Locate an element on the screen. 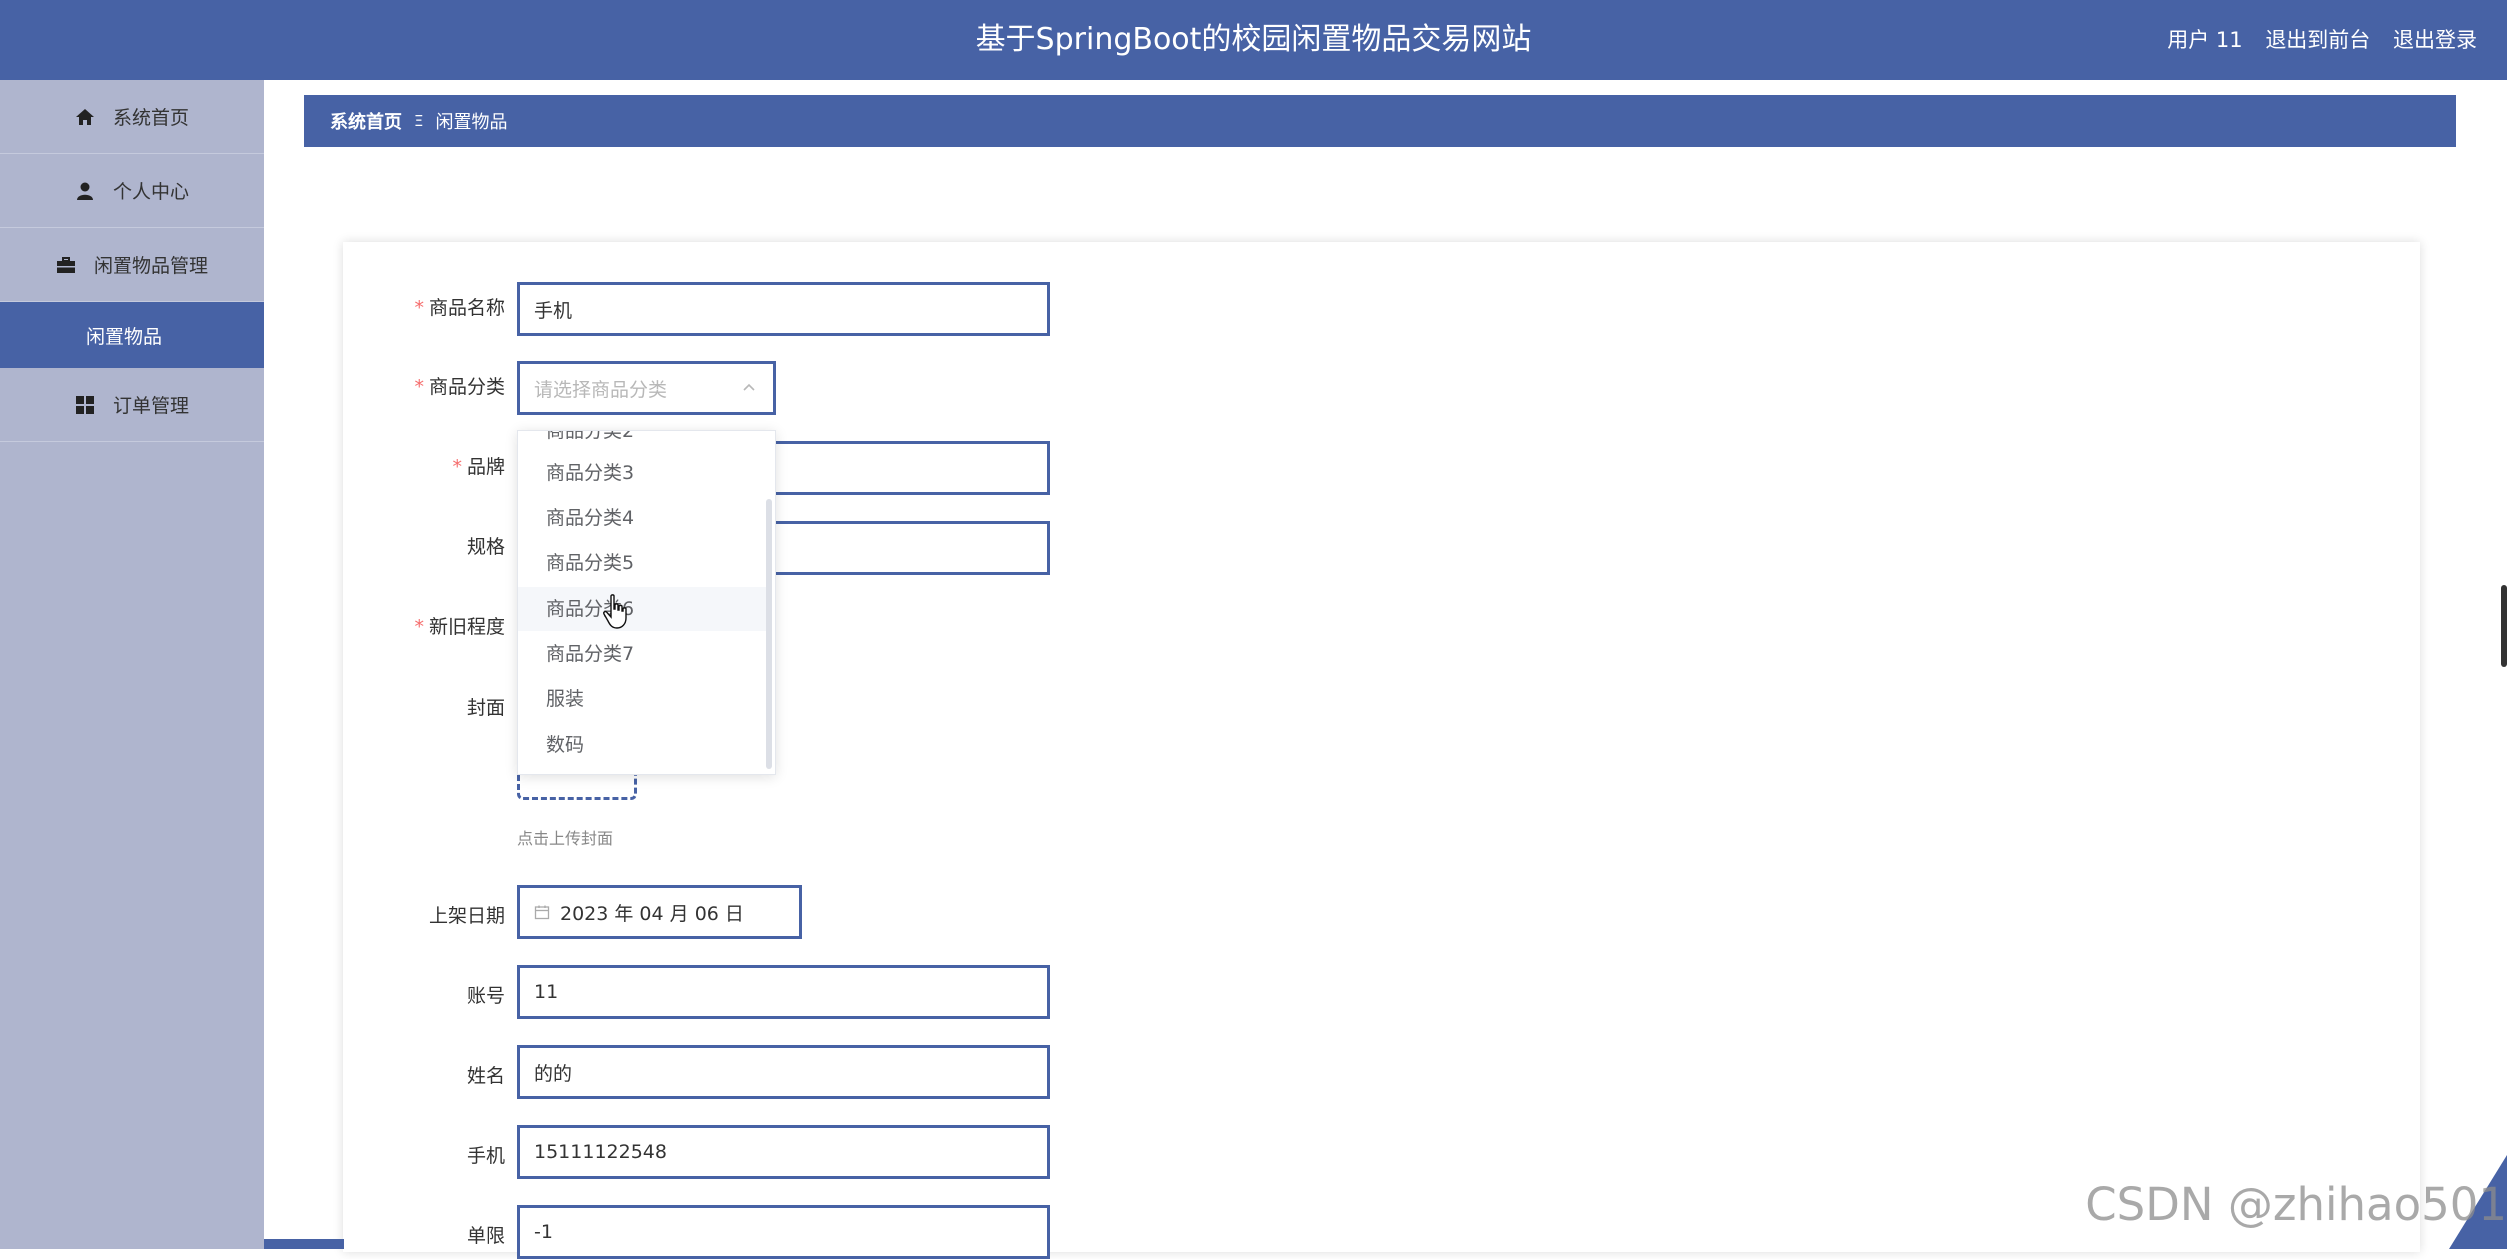  listing-date-picker: 2023 年 04 月 06 日 is located at coordinates (659, 912).